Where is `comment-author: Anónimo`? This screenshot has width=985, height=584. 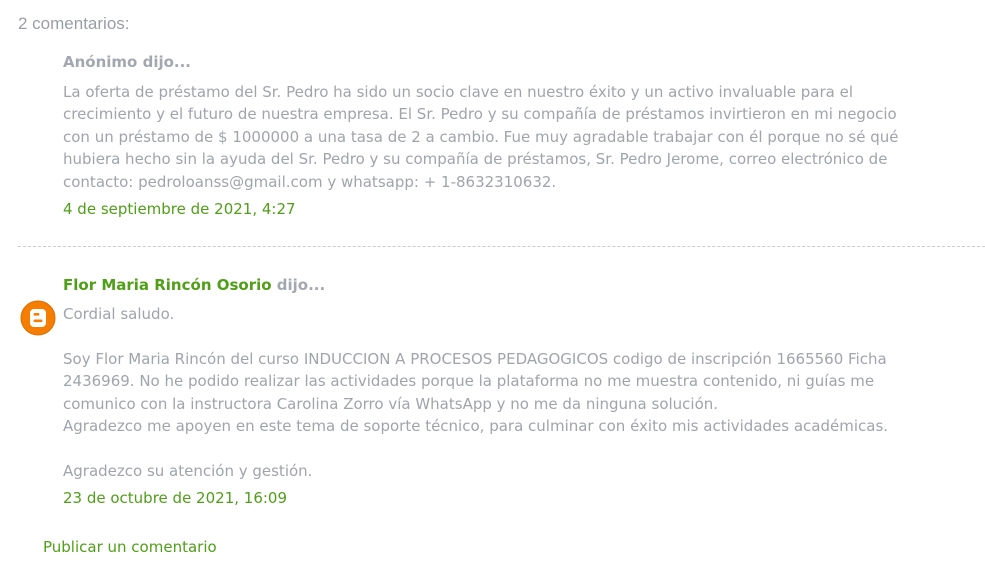 comment-author: Anónimo is located at coordinates (100, 62).